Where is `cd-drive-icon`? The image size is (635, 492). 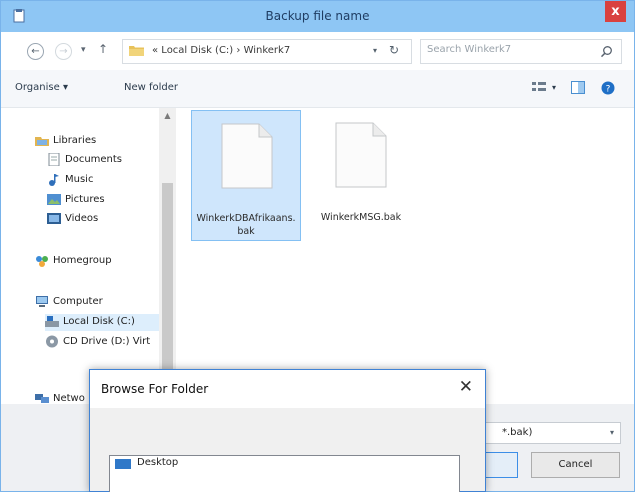 cd-drive-icon is located at coordinates (52, 341).